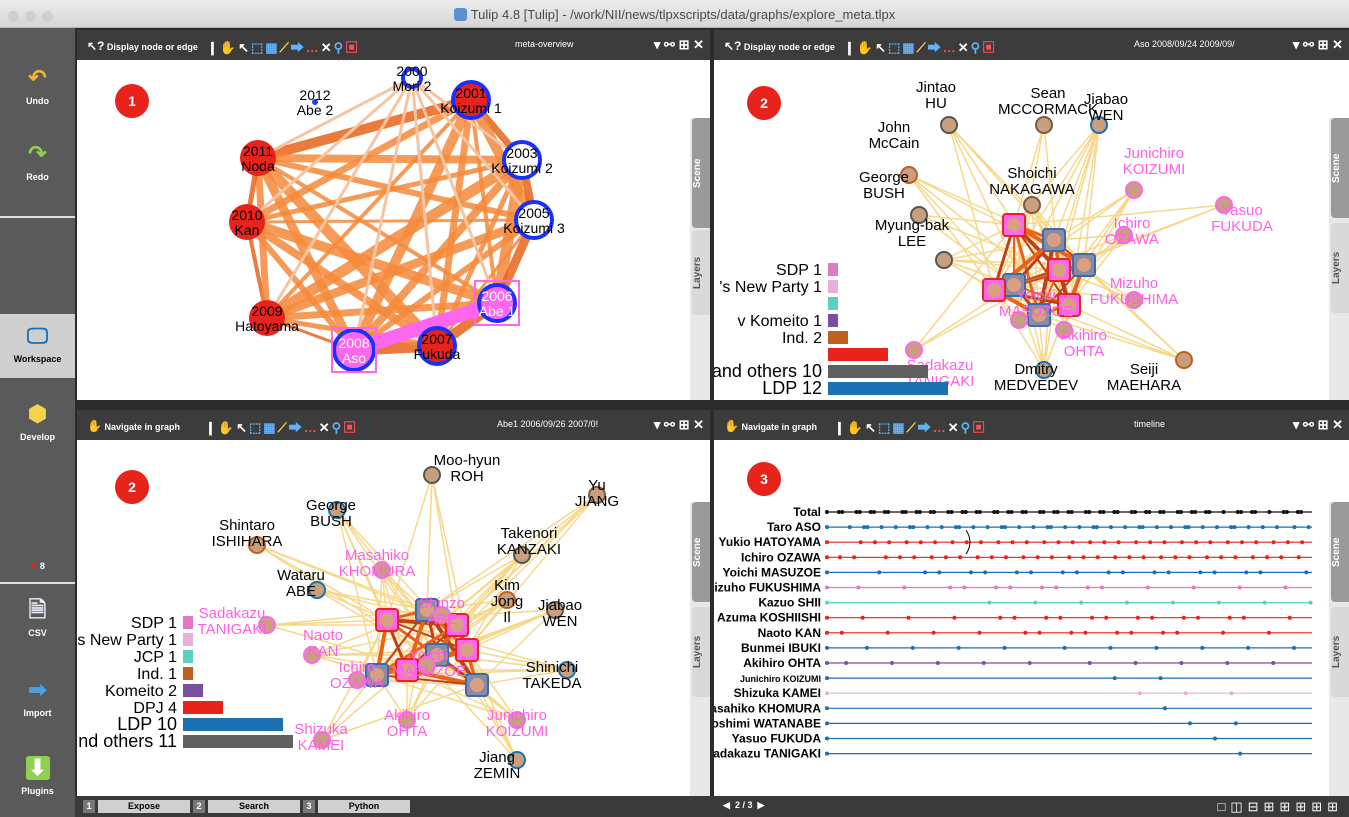  What do you see at coordinates (246, 806) in the screenshot?
I see `tab-search: 2 Search` at bounding box center [246, 806].